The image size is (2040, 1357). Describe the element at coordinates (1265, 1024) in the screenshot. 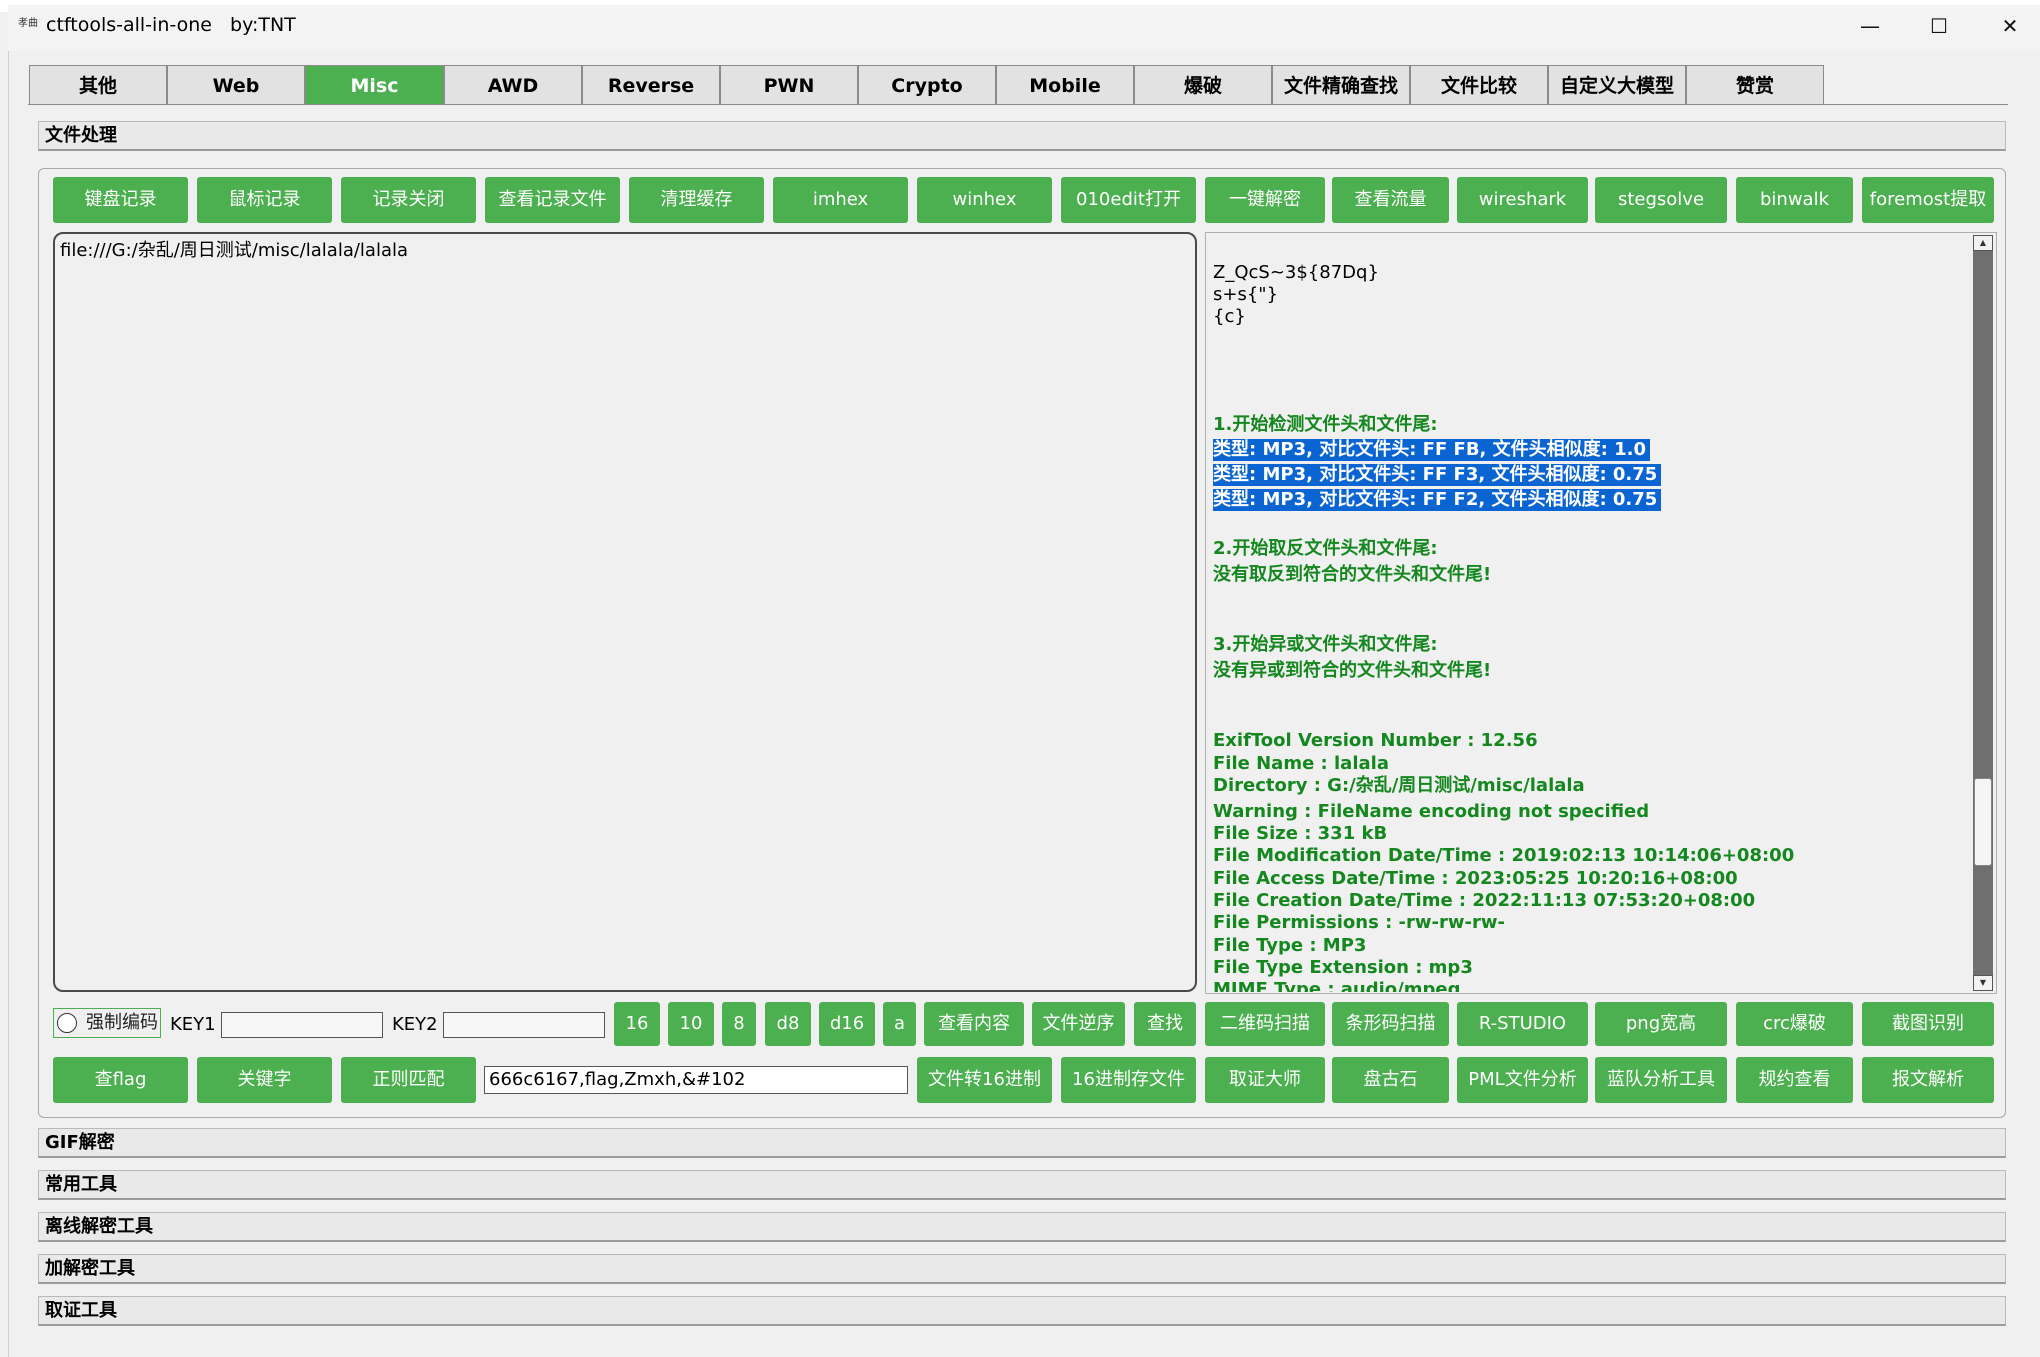

I see `qr-scan-button: 二维码扫描` at that location.